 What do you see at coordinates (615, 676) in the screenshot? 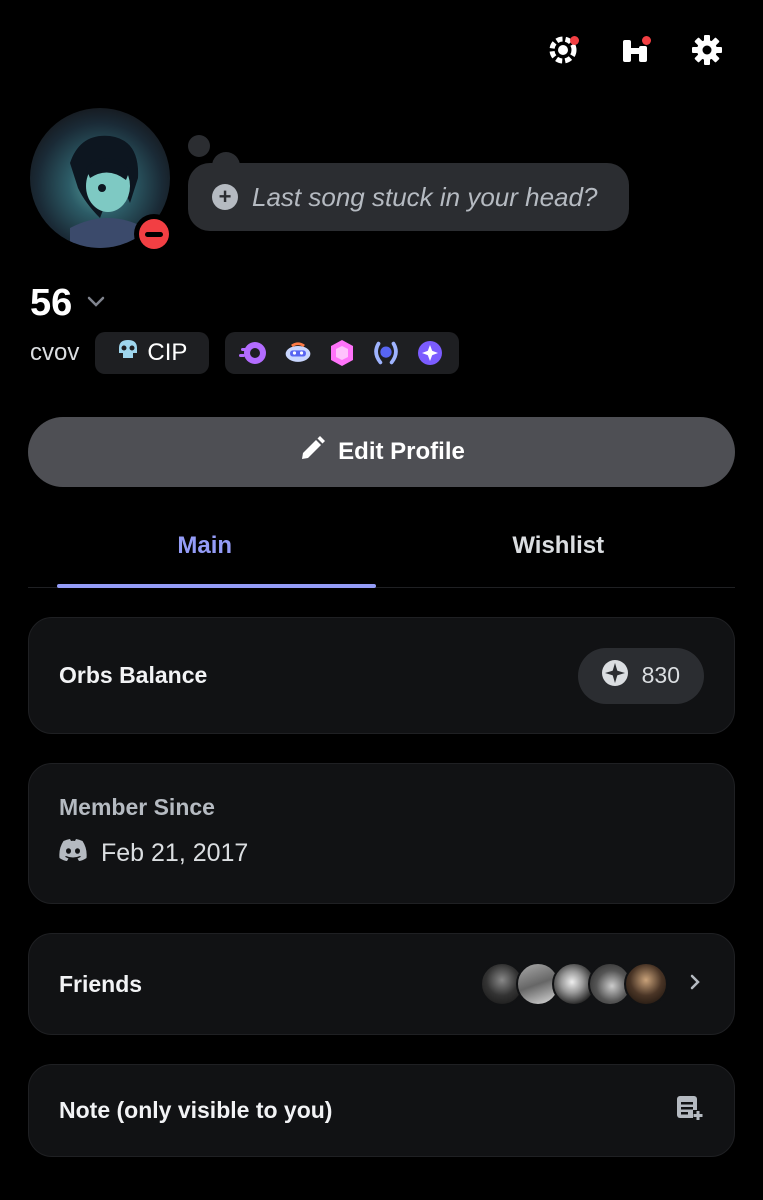
I see `orb-icon` at bounding box center [615, 676].